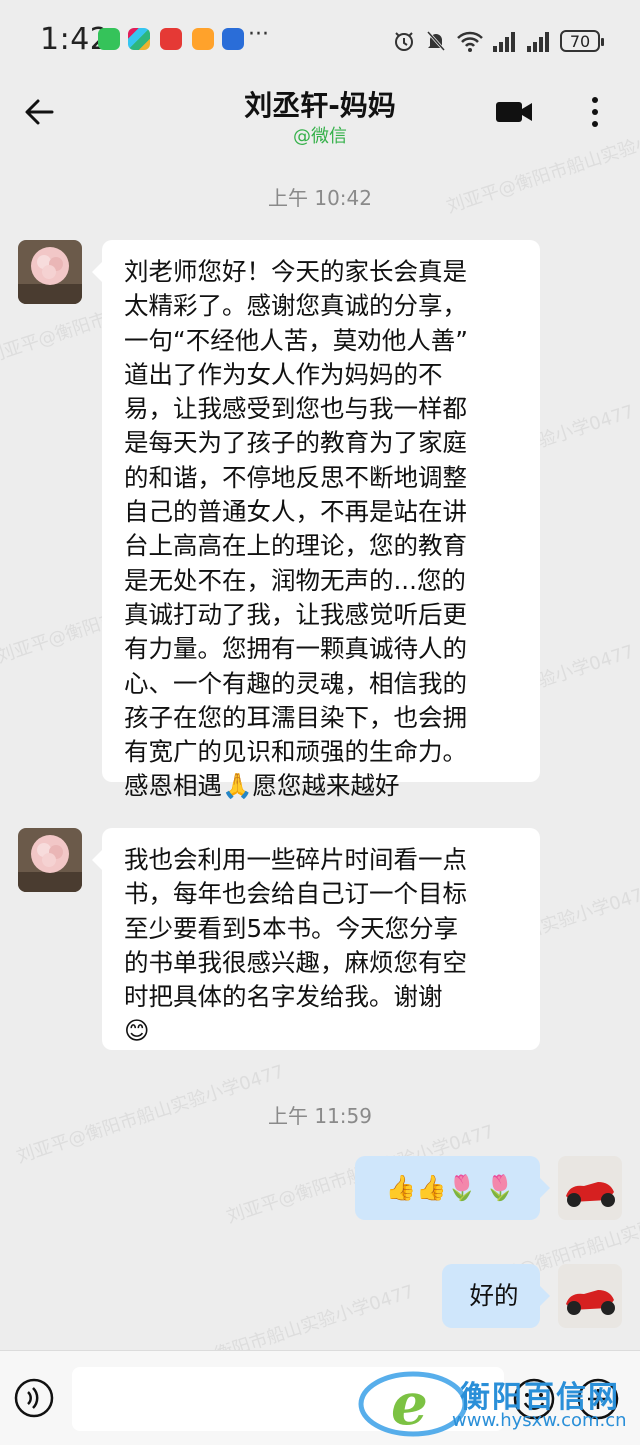 The height and width of the screenshot is (1445, 640). What do you see at coordinates (436, 41) in the screenshot?
I see `notification-off-icon` at bounding box center [436, 41].